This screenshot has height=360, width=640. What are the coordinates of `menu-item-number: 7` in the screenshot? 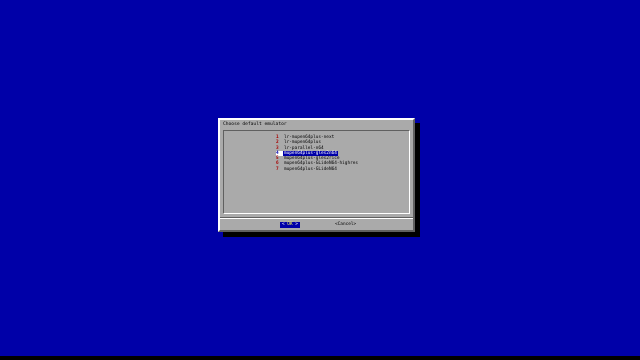 It's located at (277, 169).